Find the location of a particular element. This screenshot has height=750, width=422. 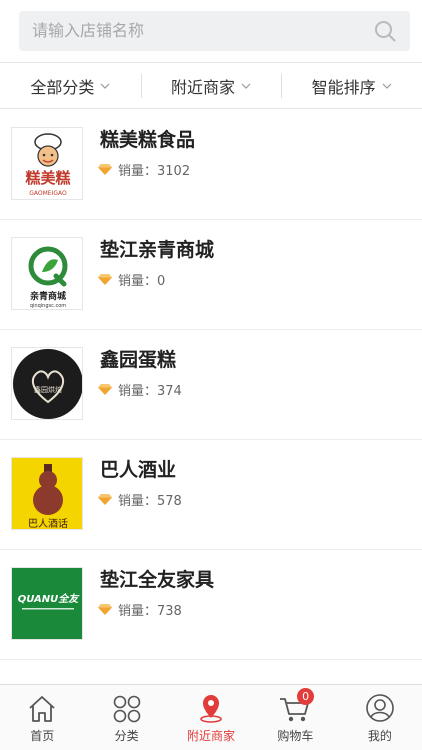

logo-text: 亲青商城 is located at coordinates (48, 296).